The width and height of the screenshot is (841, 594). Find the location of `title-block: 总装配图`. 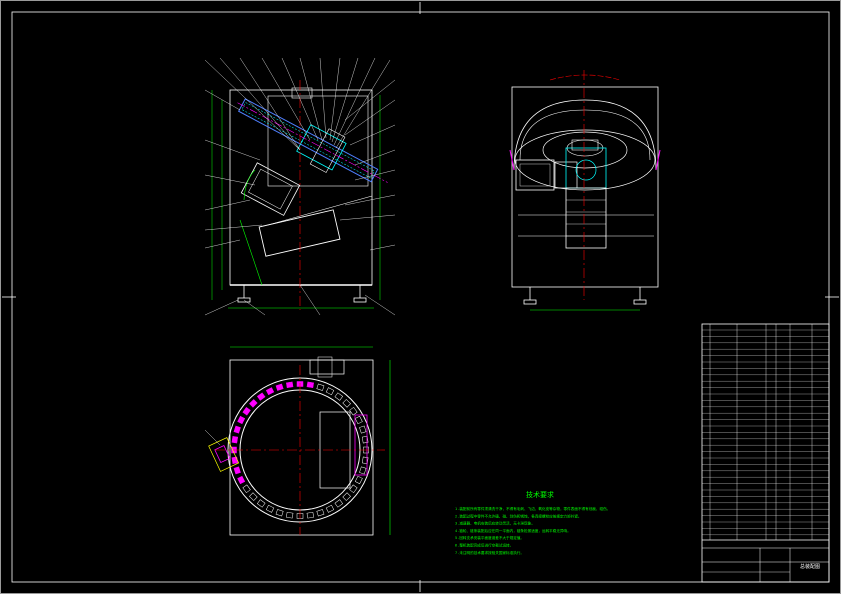

title-block: 总装配图 is located at coordinates (765, 560).